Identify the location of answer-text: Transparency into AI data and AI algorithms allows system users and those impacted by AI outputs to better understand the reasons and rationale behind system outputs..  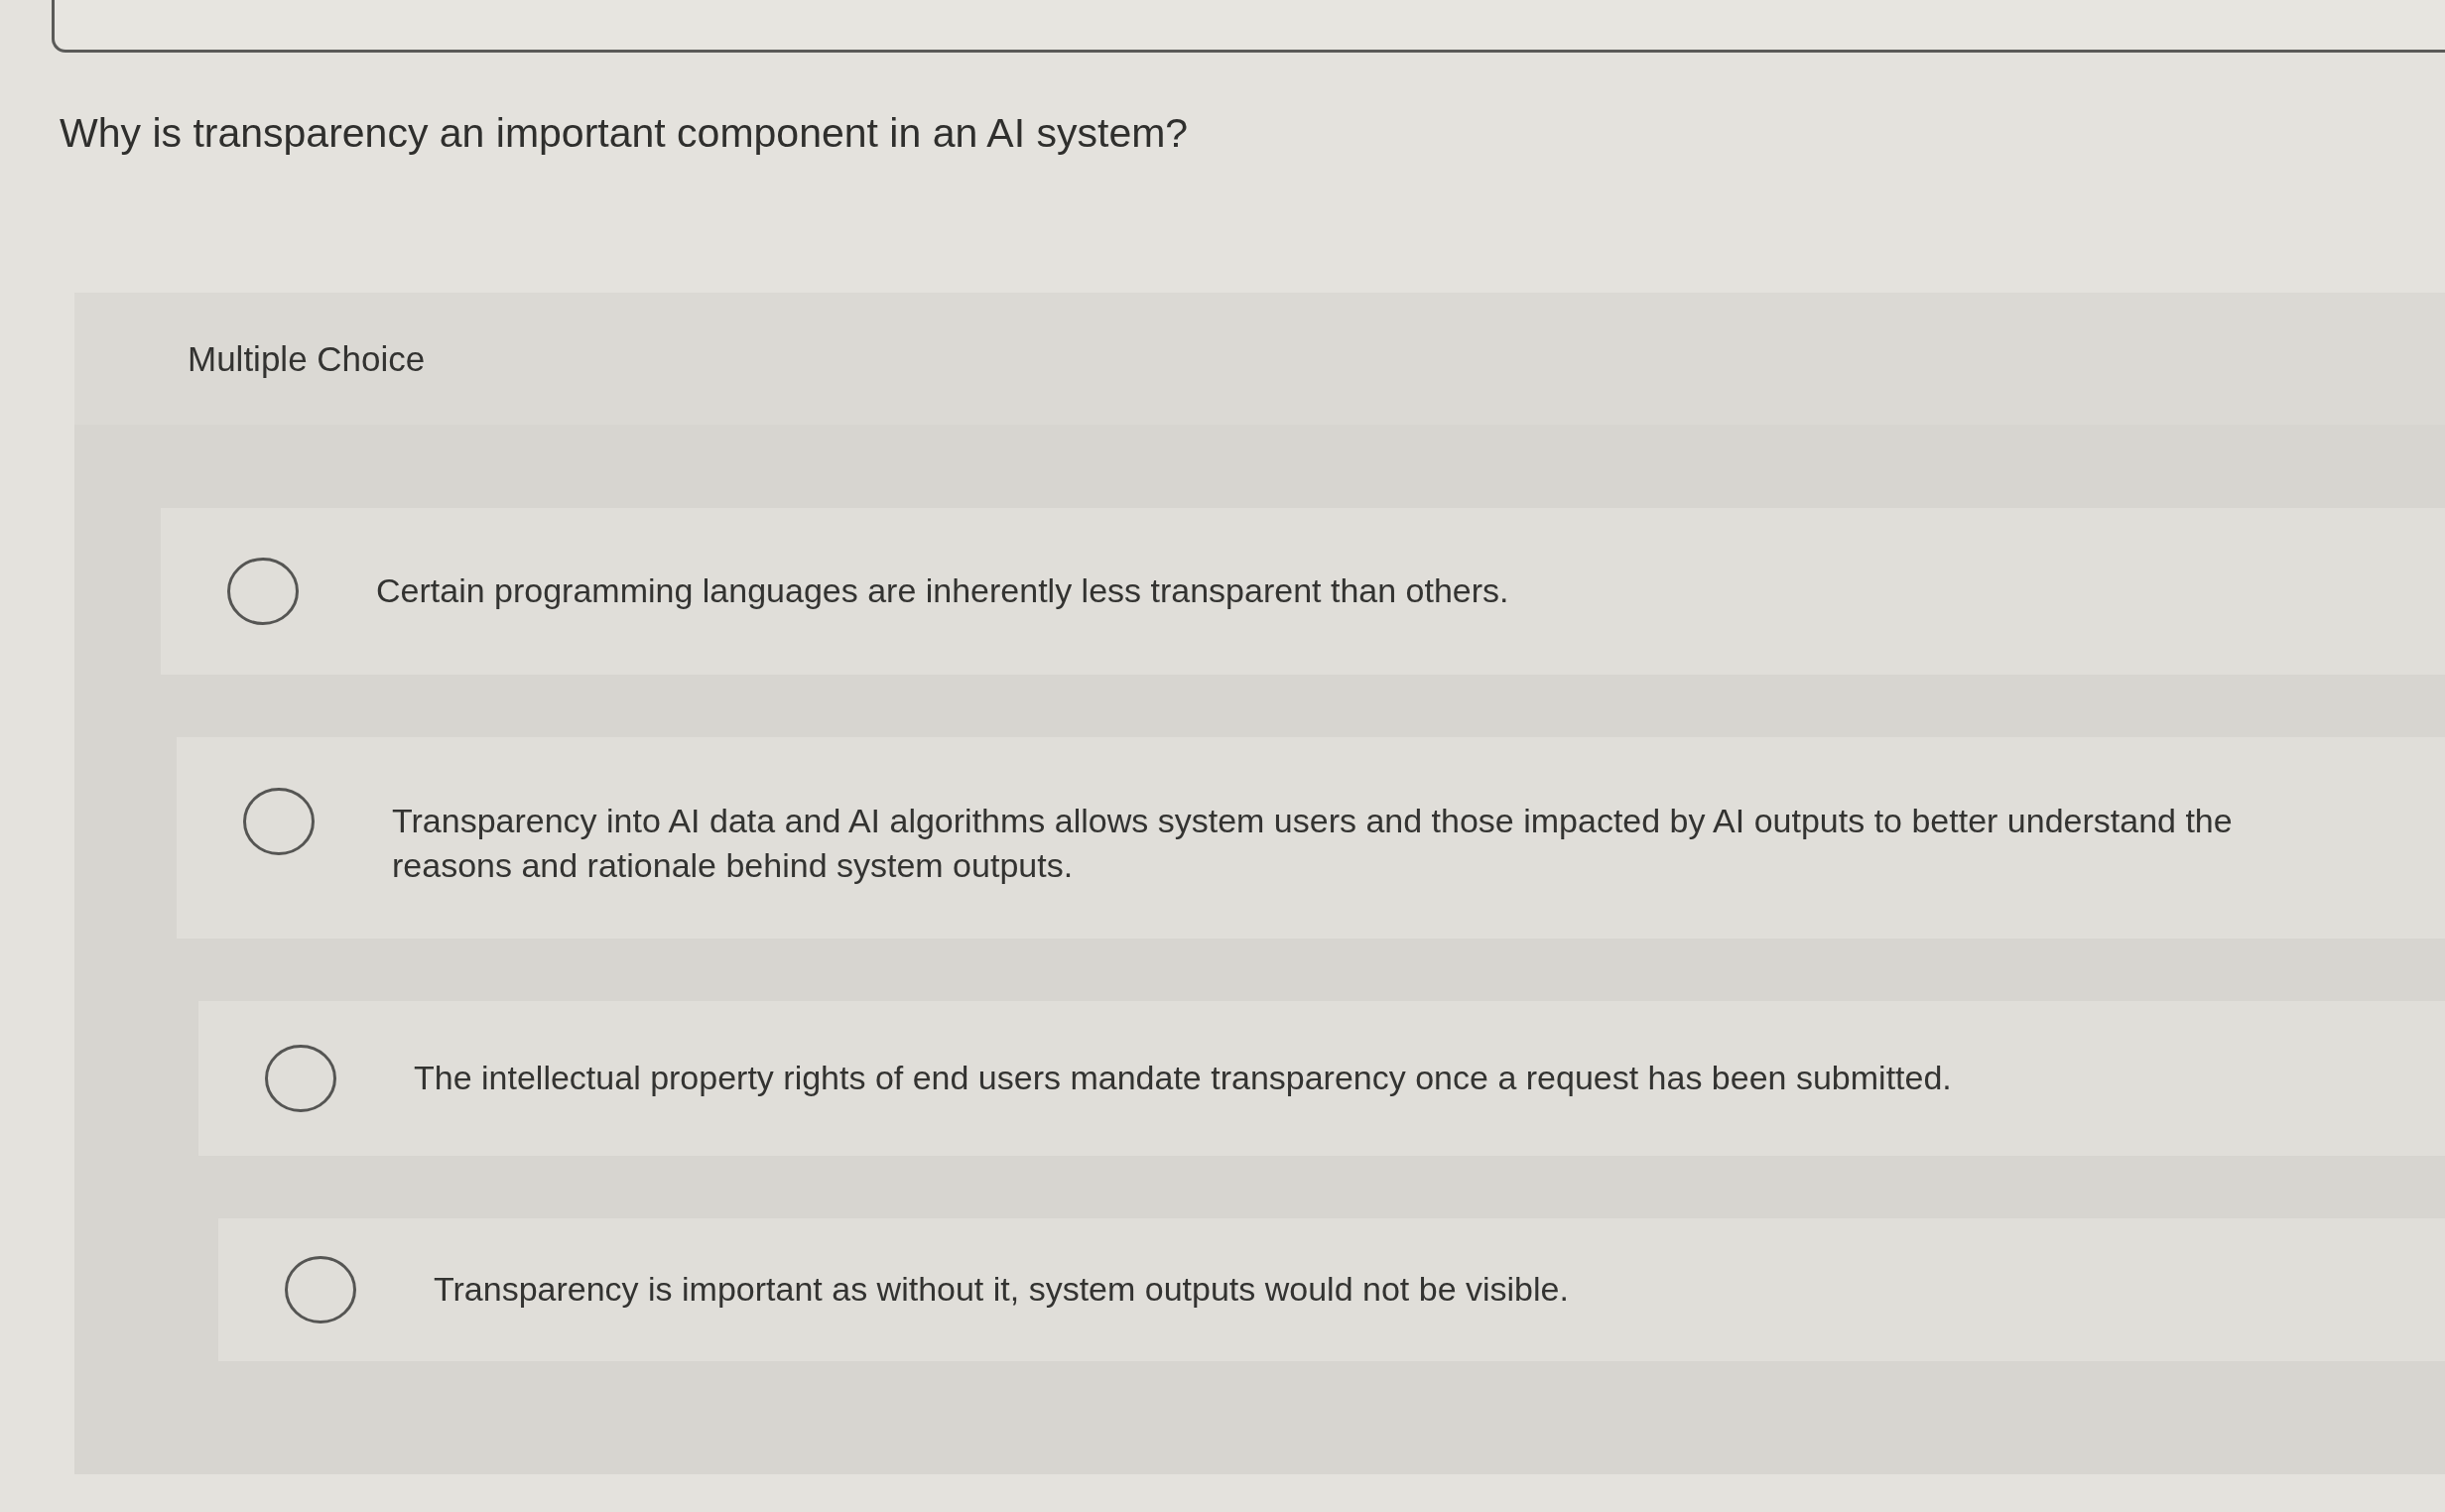
(1313, 843).